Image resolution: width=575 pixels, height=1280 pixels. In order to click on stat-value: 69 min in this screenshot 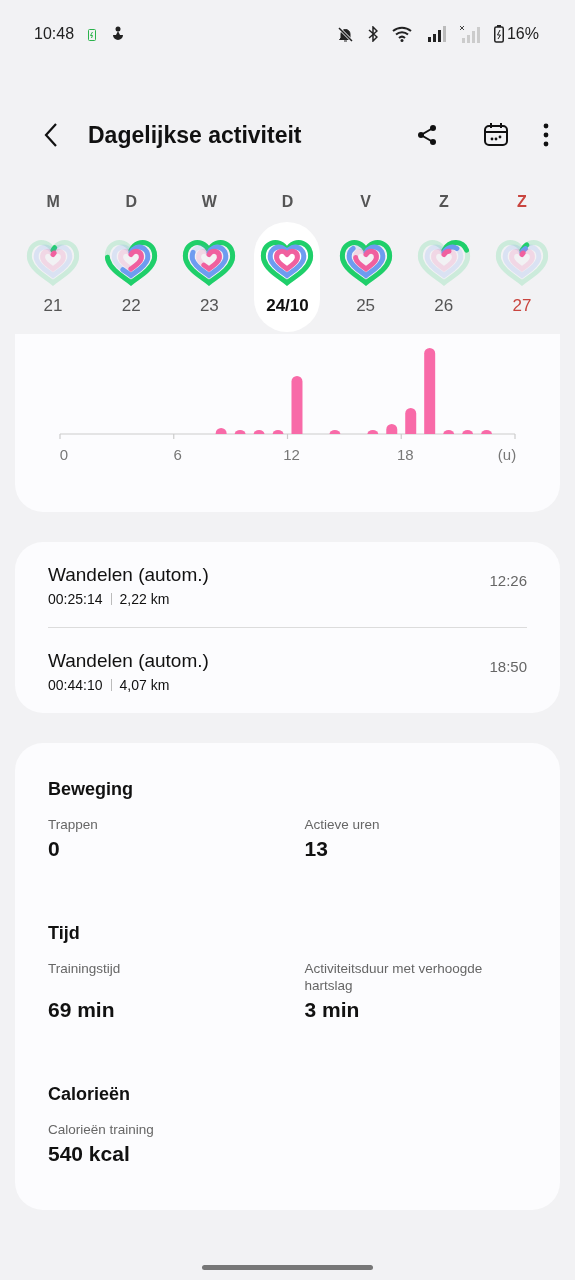, I will do `click(82, 1010)`.